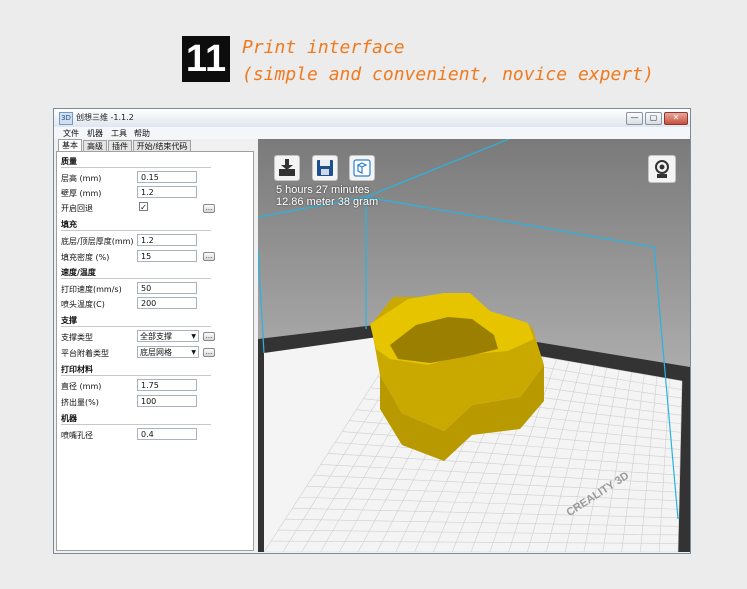 The height and width of the screenshot is (589, 747). I want to click on creality-logo-icon, so click(362, 168).